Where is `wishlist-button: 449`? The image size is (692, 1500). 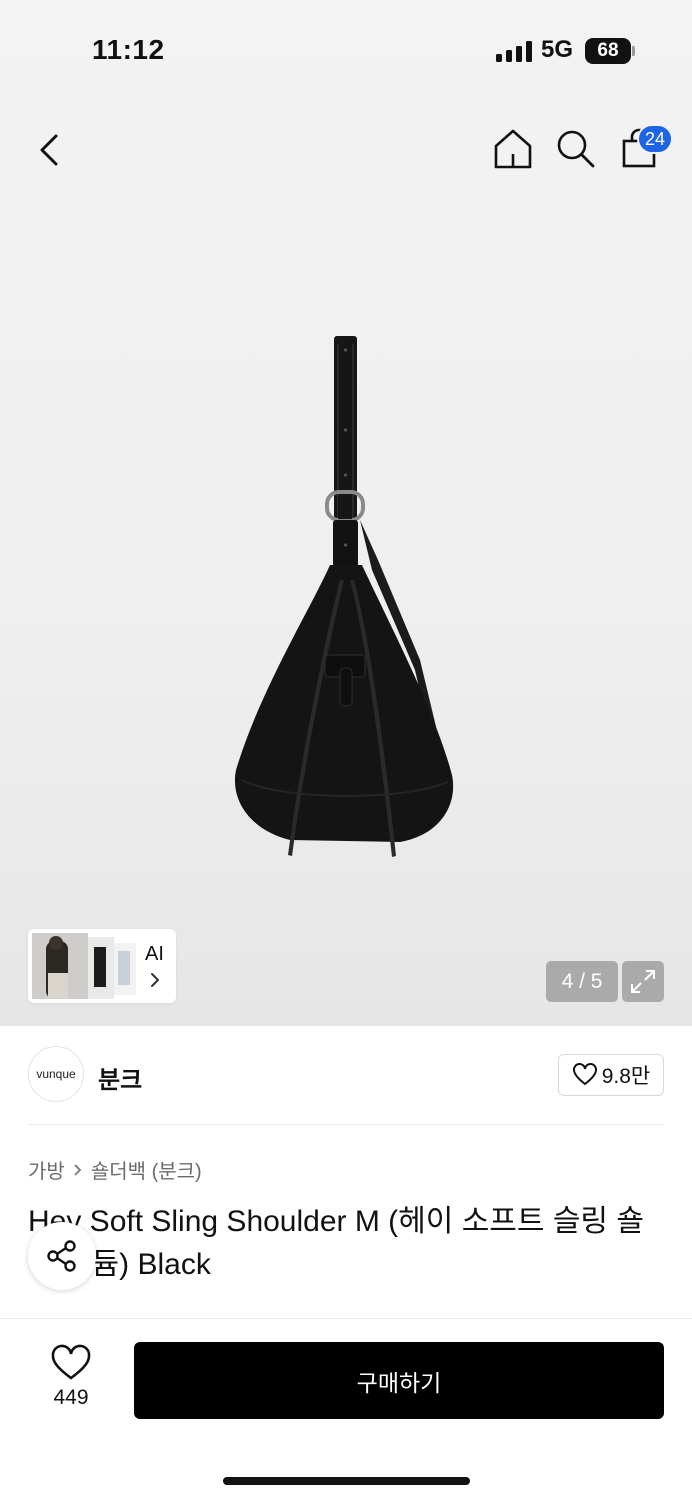 wishlist-button: 449 is located at coordinates (71, 1379).